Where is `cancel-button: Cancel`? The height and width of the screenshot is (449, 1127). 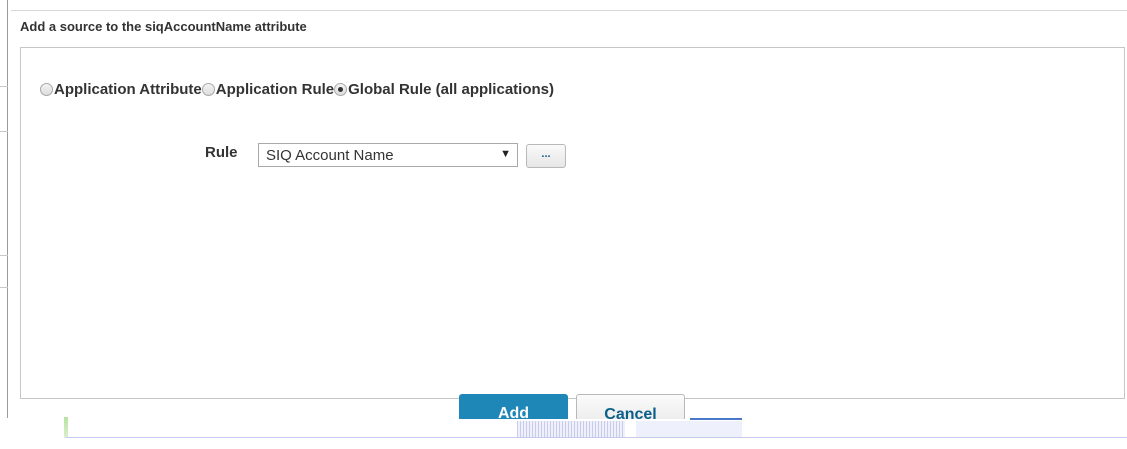
cancel-button: Cancel is located at coordinates (630, 406).